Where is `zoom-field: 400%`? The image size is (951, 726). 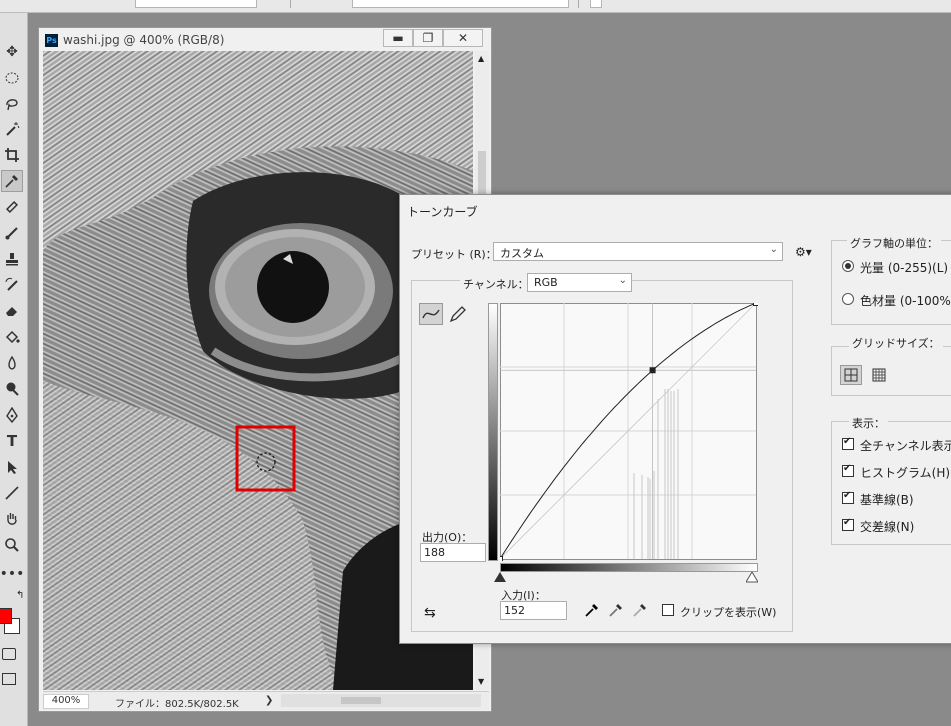 zoom-field: 400% is located at coordinates (66, 701).